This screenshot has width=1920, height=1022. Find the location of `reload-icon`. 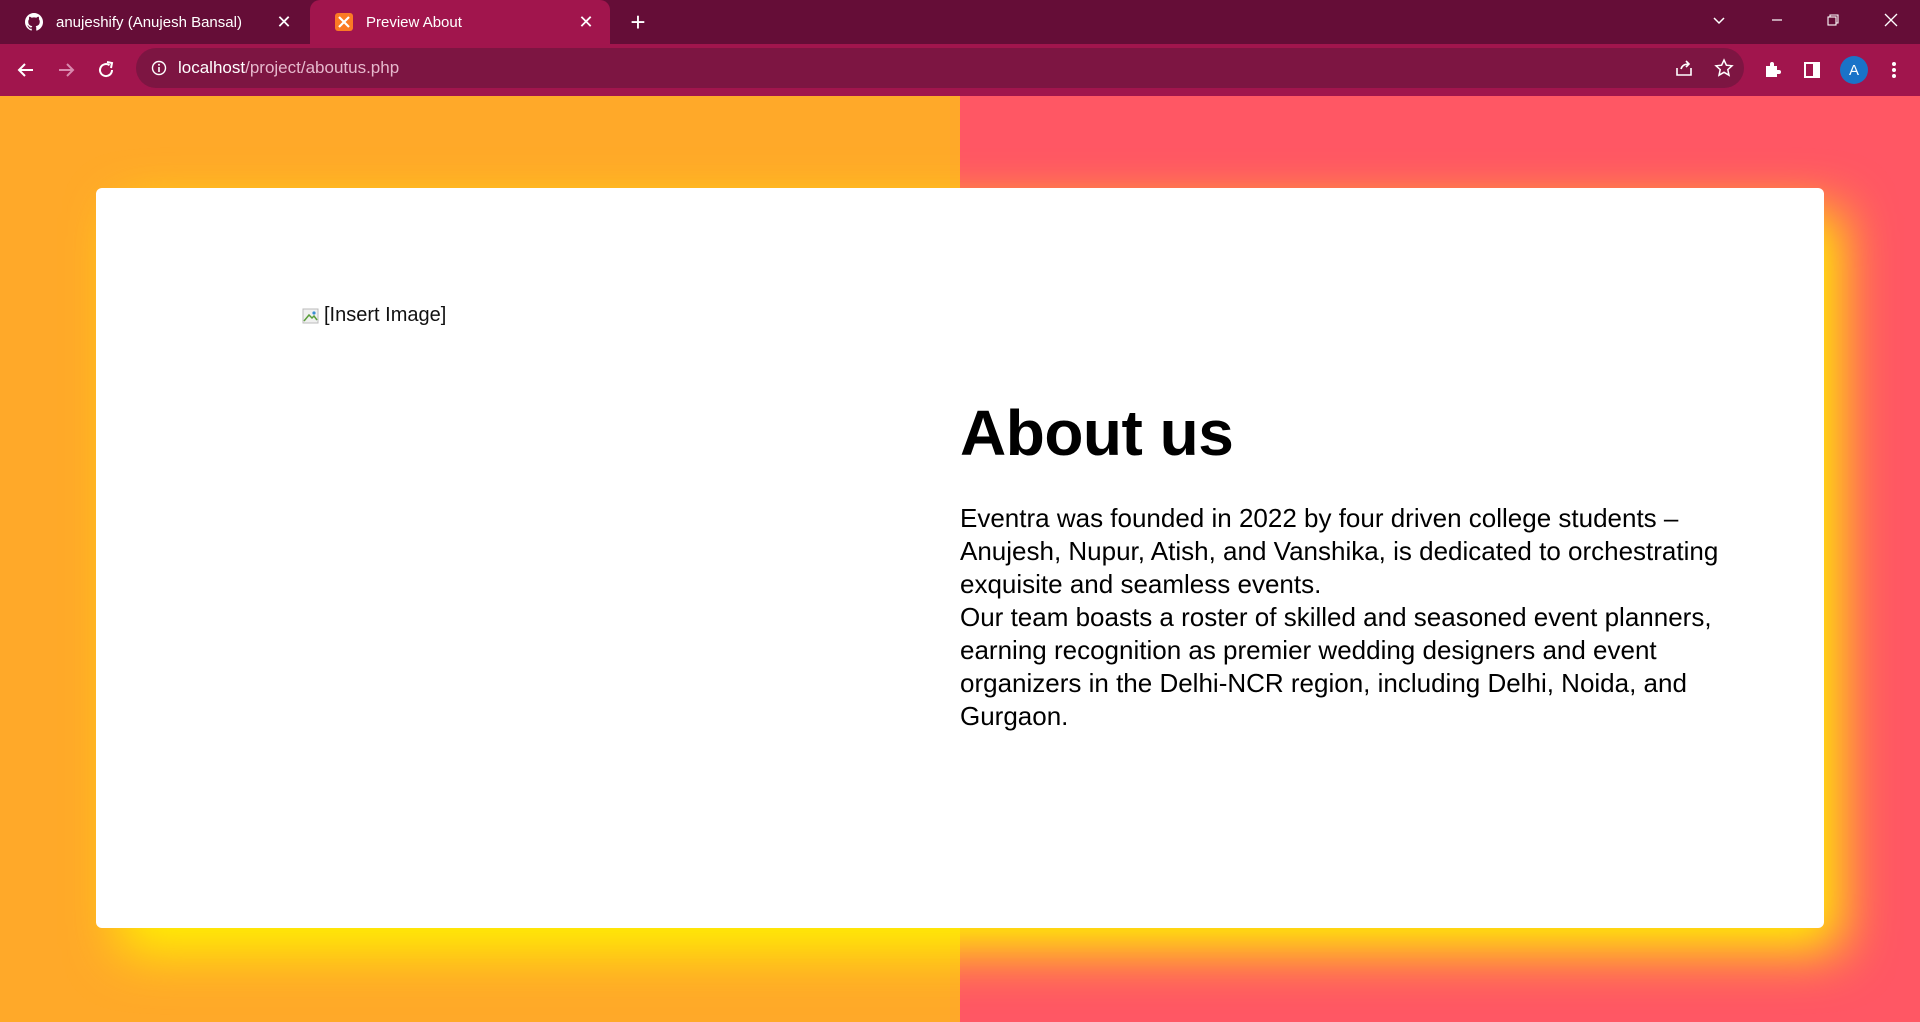

reload-icon is located at coordinates (106, 69).